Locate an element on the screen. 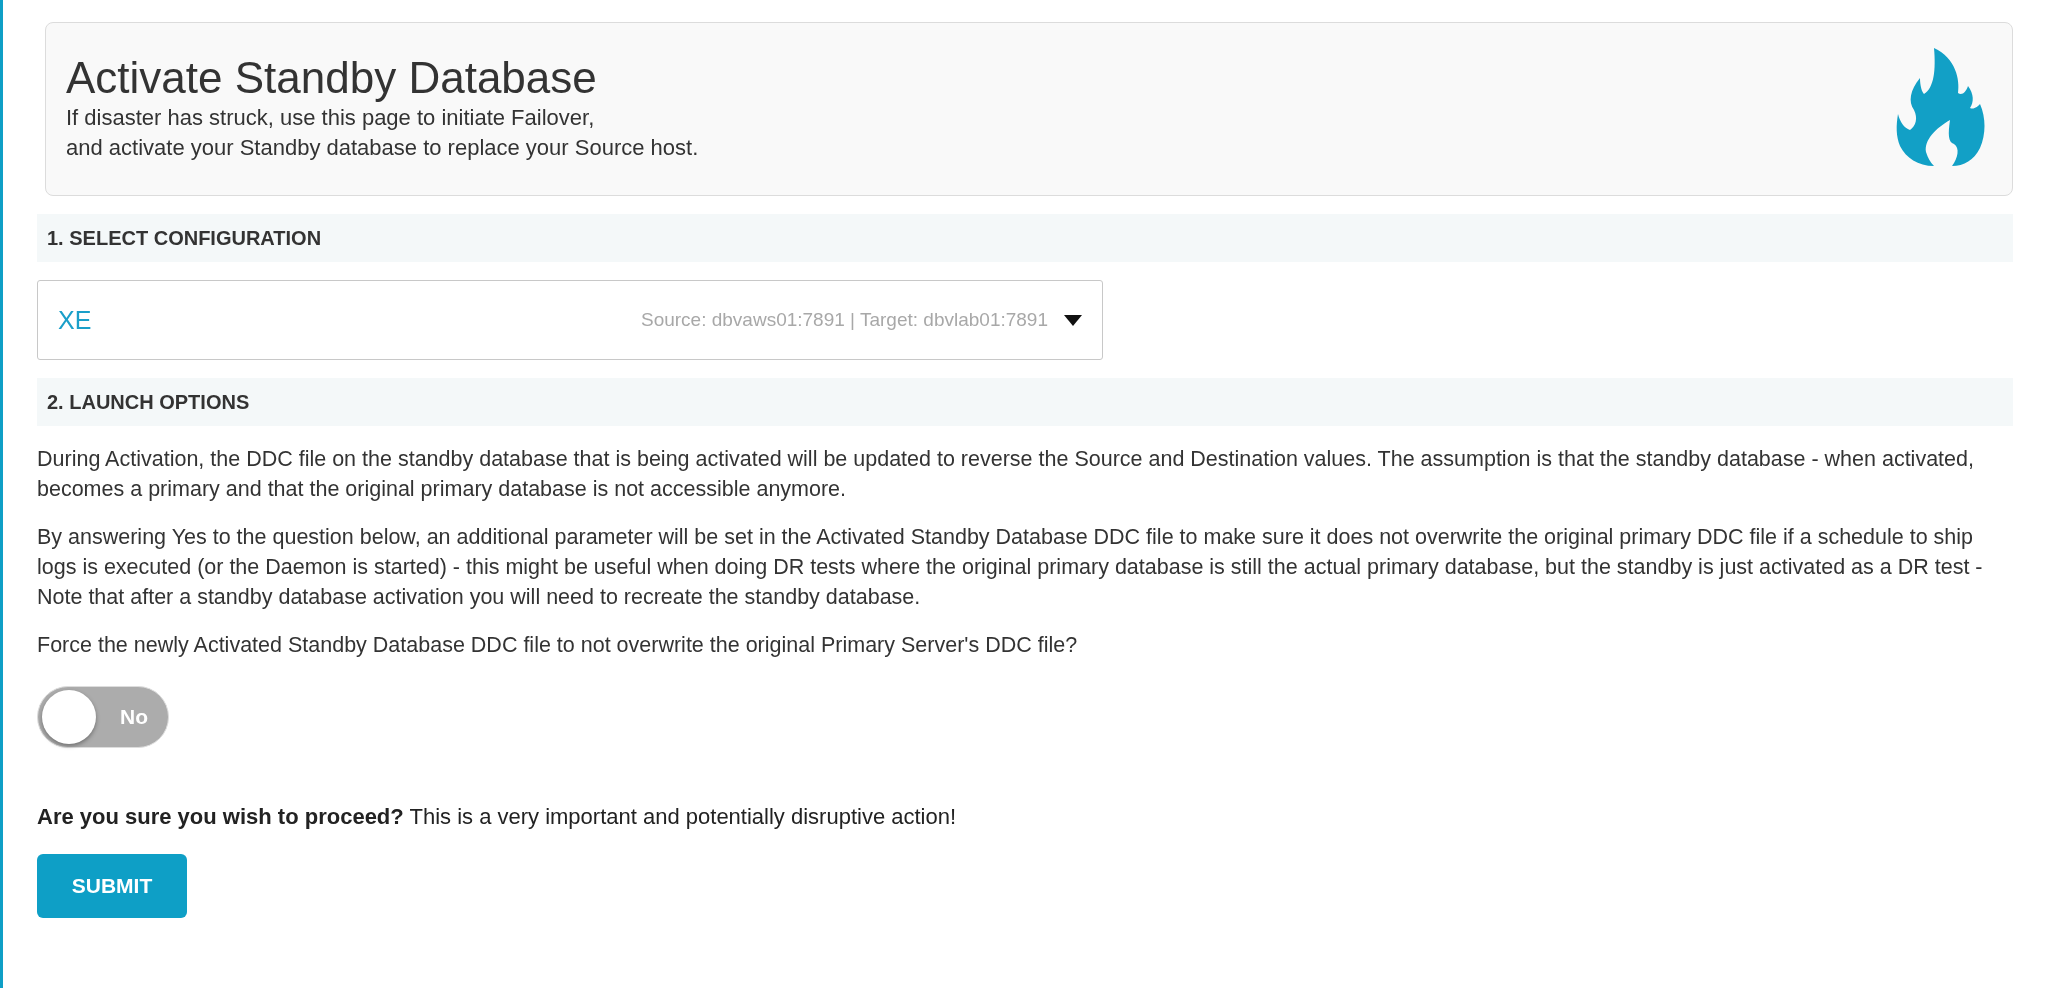 The height and width of the screenshot is (988, 2046). submit-button: SUBMIT is located at coordinates (112, 886).